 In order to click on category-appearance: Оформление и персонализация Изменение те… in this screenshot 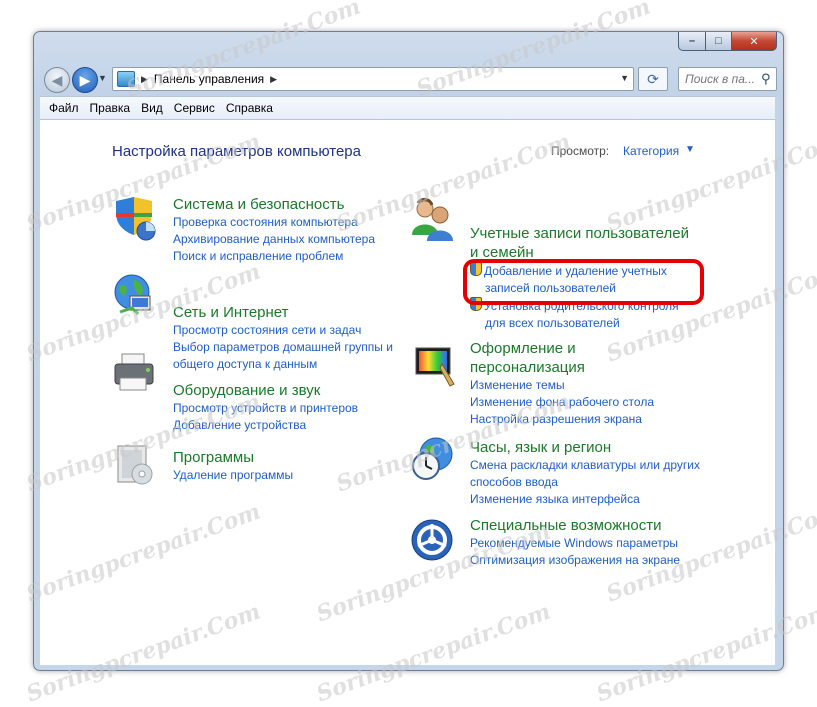, I will do `click(562, 383)`.